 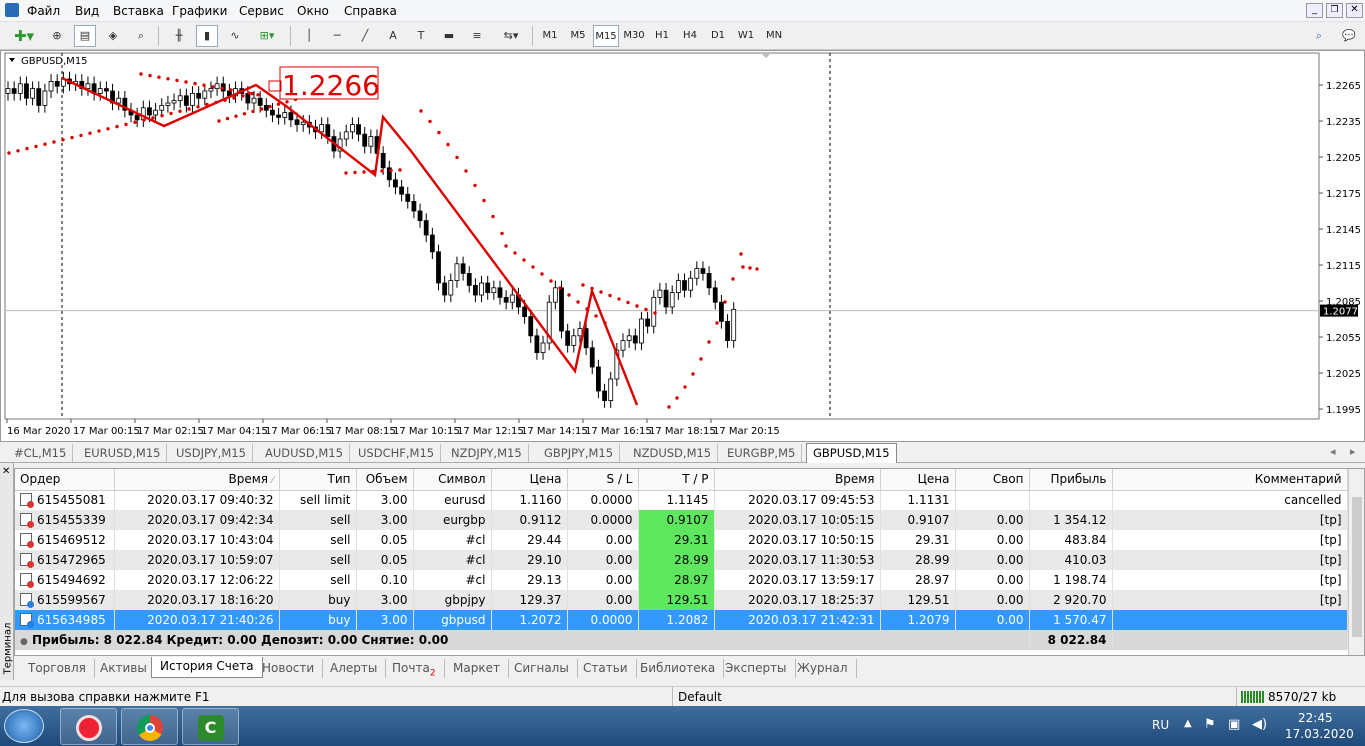 I want to click on tabs-left-arrow-icon: ◂, so click(x=1333, y=451).